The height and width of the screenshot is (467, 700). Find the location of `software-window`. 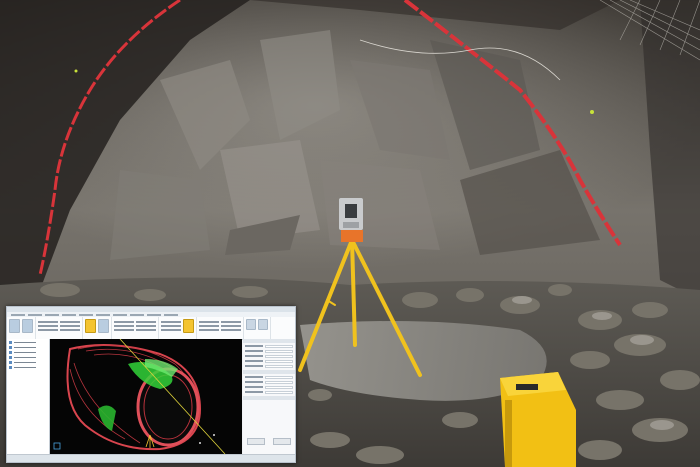

software-window is located at coordinates (151, 384).